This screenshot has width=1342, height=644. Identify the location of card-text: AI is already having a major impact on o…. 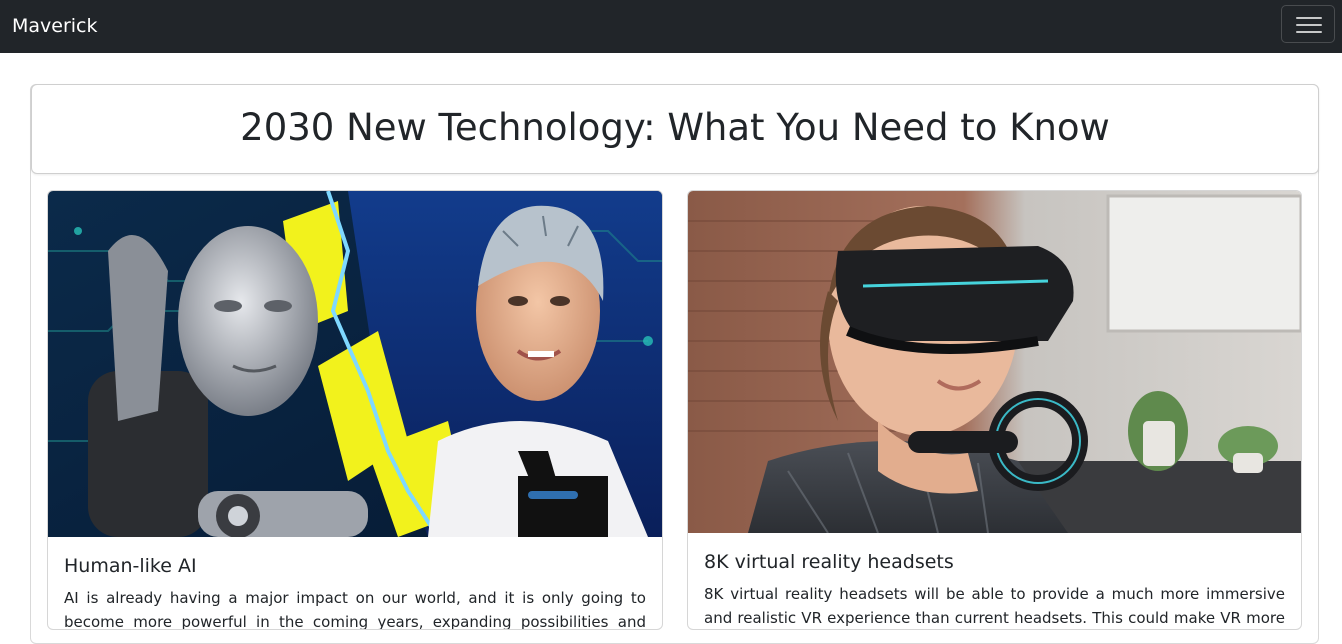
(355, 609).